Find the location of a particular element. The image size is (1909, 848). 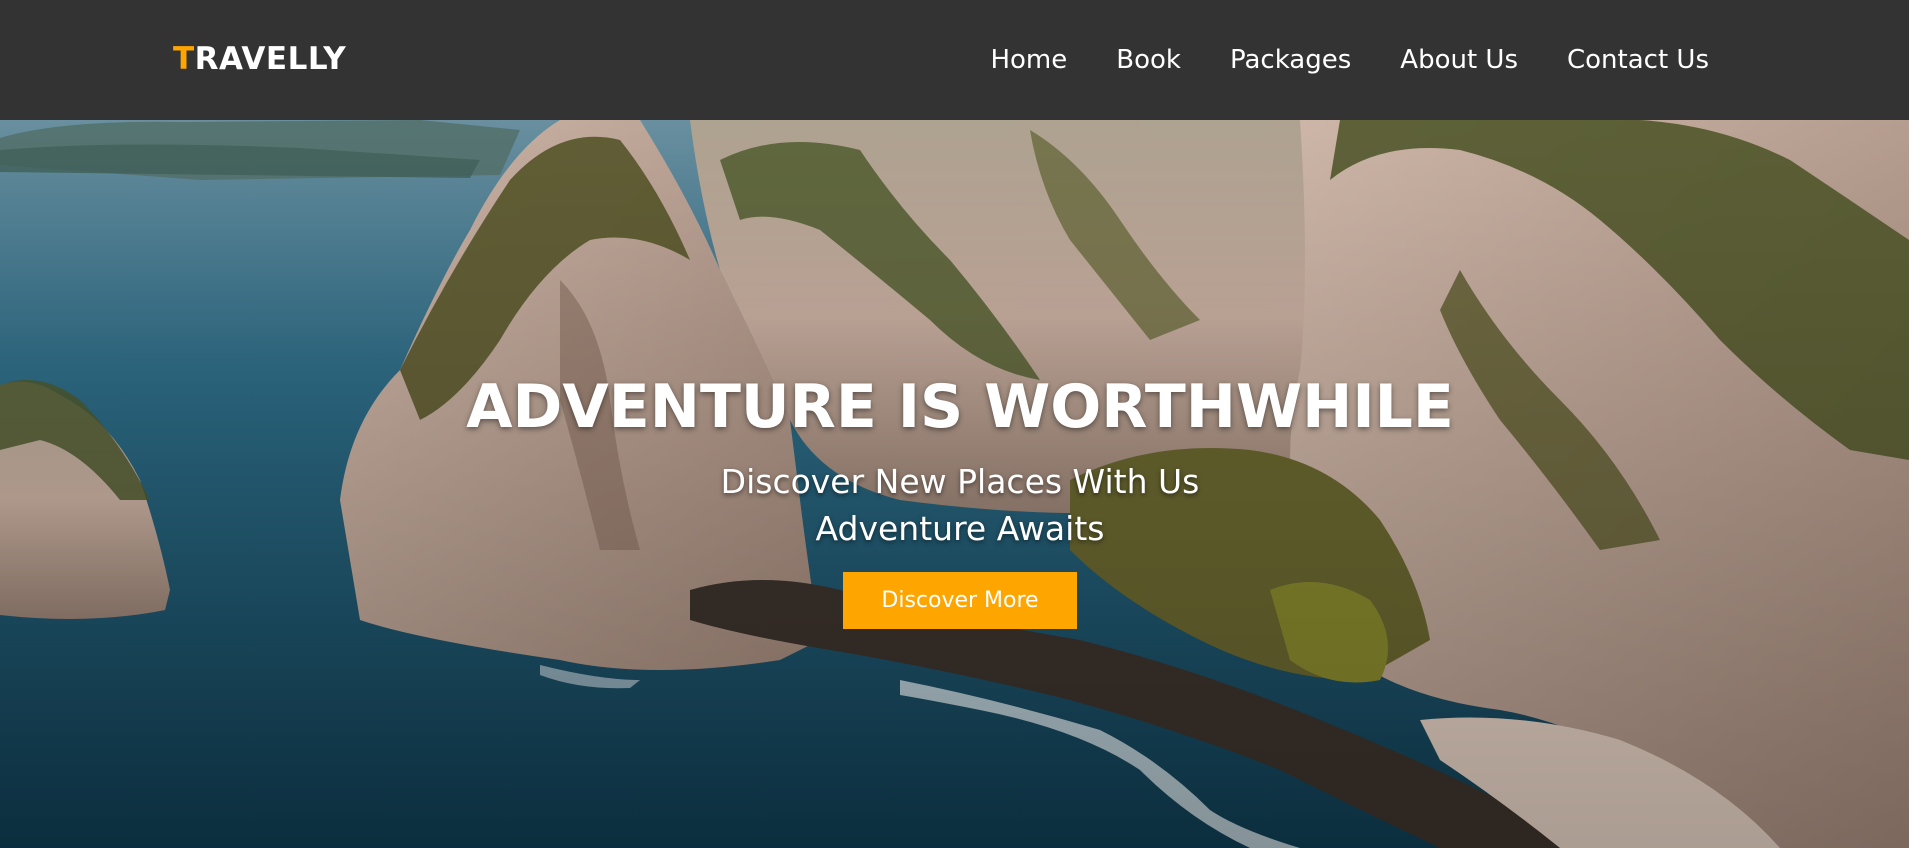

nav-link-packages: Packages is located at coordinates (1290, 60).